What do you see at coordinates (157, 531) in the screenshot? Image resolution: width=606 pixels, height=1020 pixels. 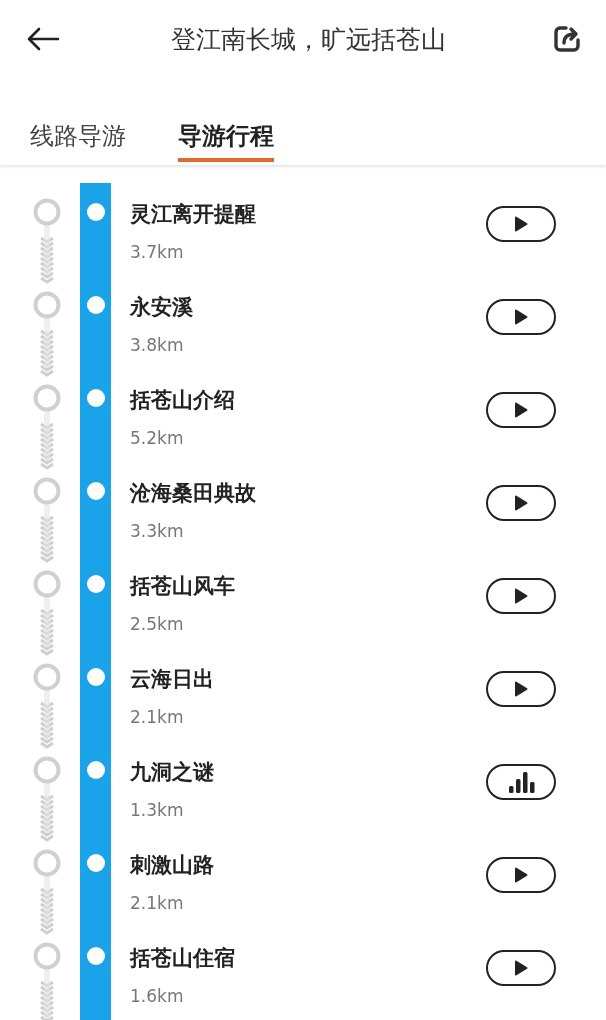 I see `stop-distance: 3.3km` at bounding box center [157, 531].